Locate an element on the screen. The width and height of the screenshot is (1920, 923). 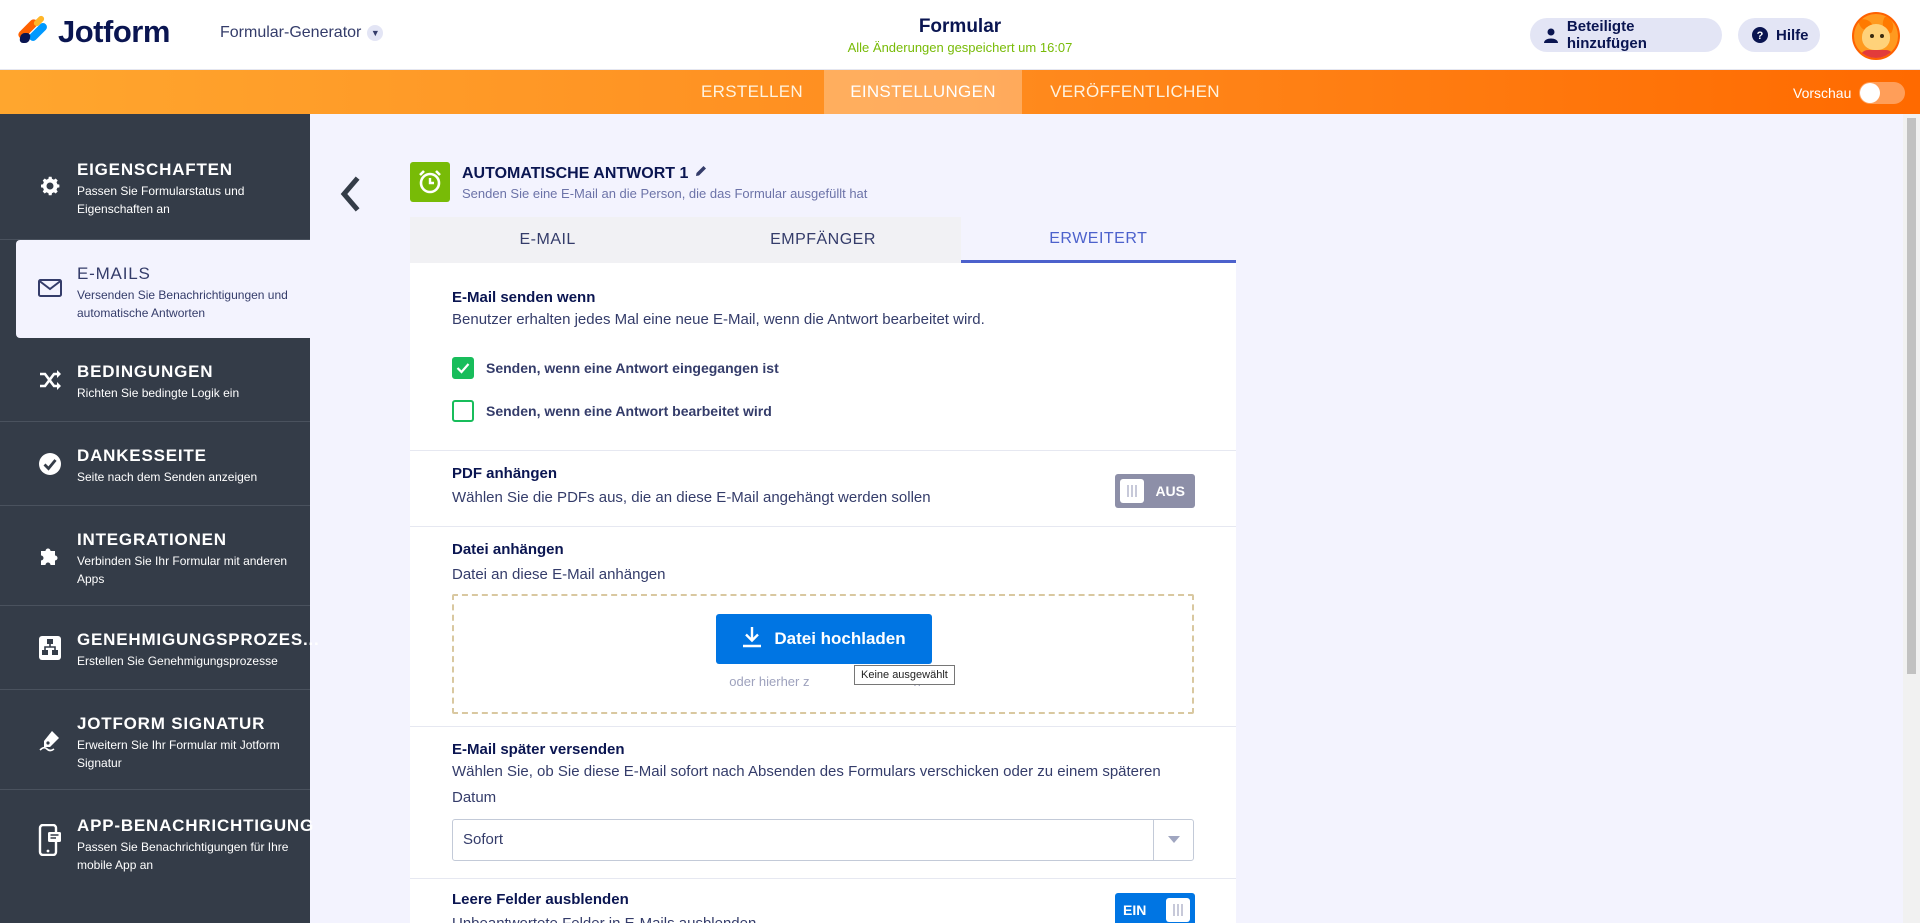
sidebar-item-title: E-MAILS is located at coordinates (114, 273).